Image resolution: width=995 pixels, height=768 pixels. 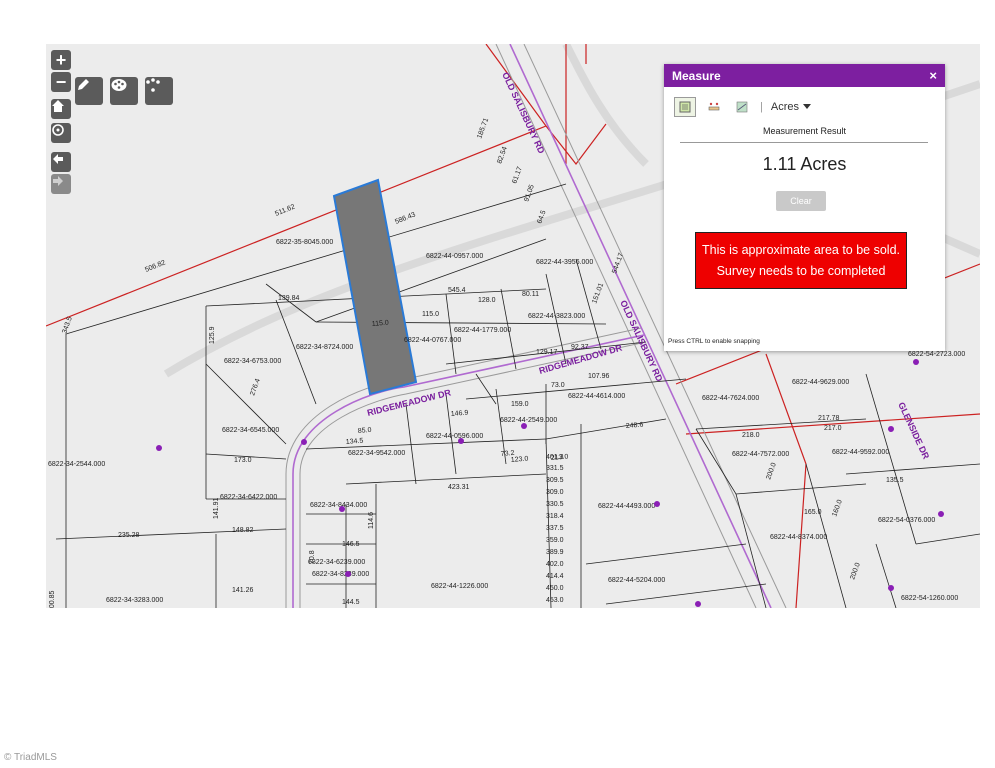 I want to click on parcel-label: 6822-34-8239.000, so click(x=340, y=574).